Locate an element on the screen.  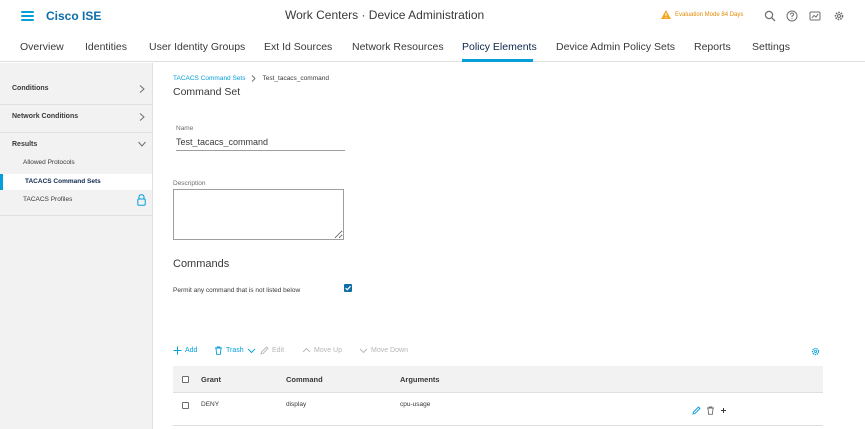
sidebar-active-indicator is located at coordinates (1, 182).